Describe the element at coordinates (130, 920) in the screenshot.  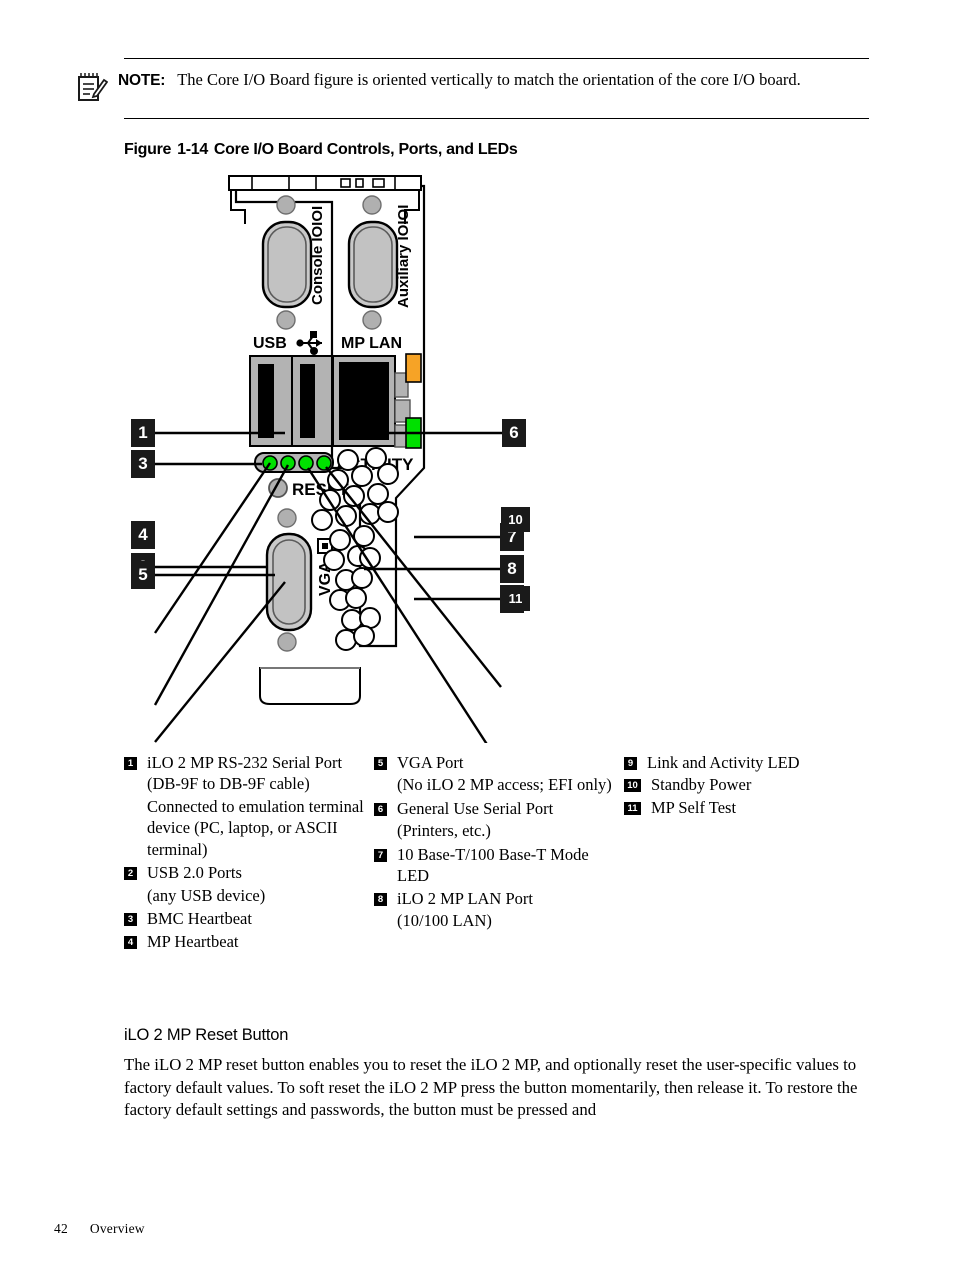
I see `legend-badge-3: 3` at that location.